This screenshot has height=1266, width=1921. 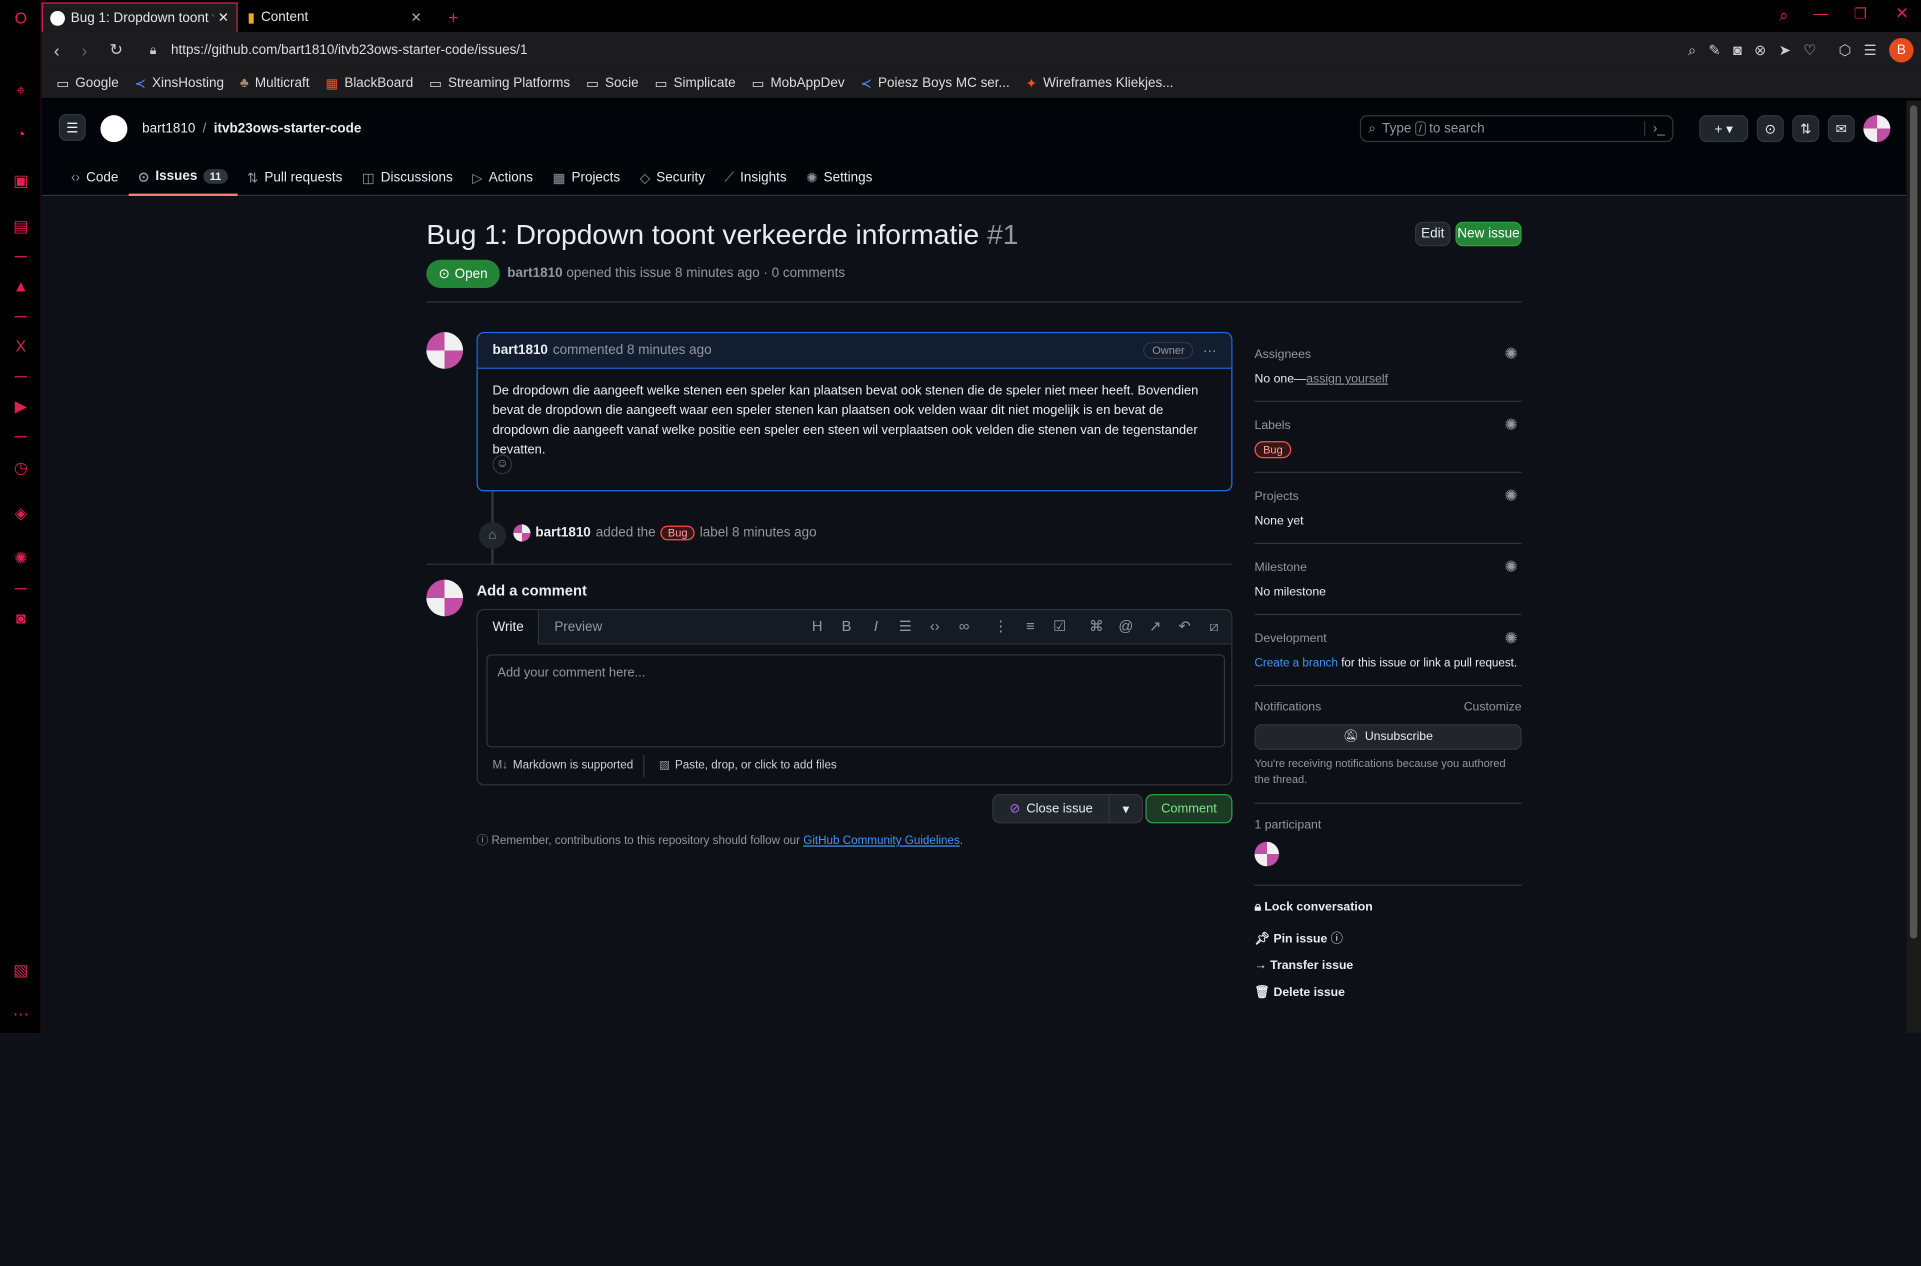 I want to click on unordered-list-icon: ≡, so click(x=1030, y=627).